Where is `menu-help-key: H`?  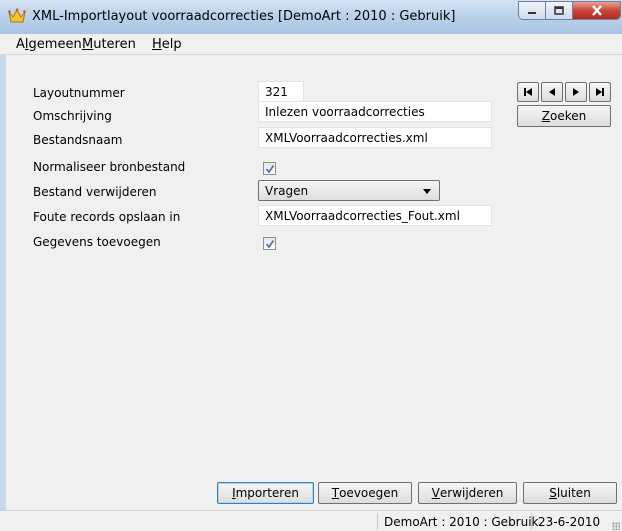 menu-help-key: H is located at coordinates (157, 44).